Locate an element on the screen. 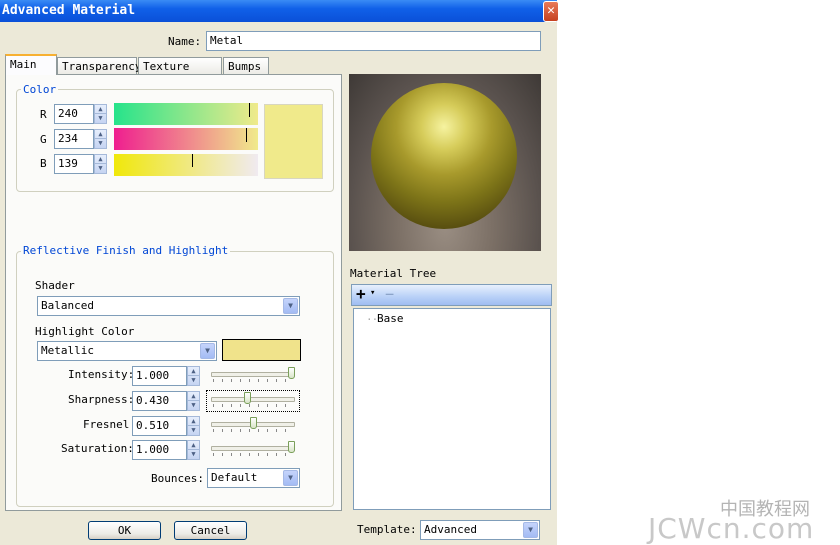 The width and height of the screenshot is (840, 545). saturation-input: 1.000 is located at coordinates (159, 450).